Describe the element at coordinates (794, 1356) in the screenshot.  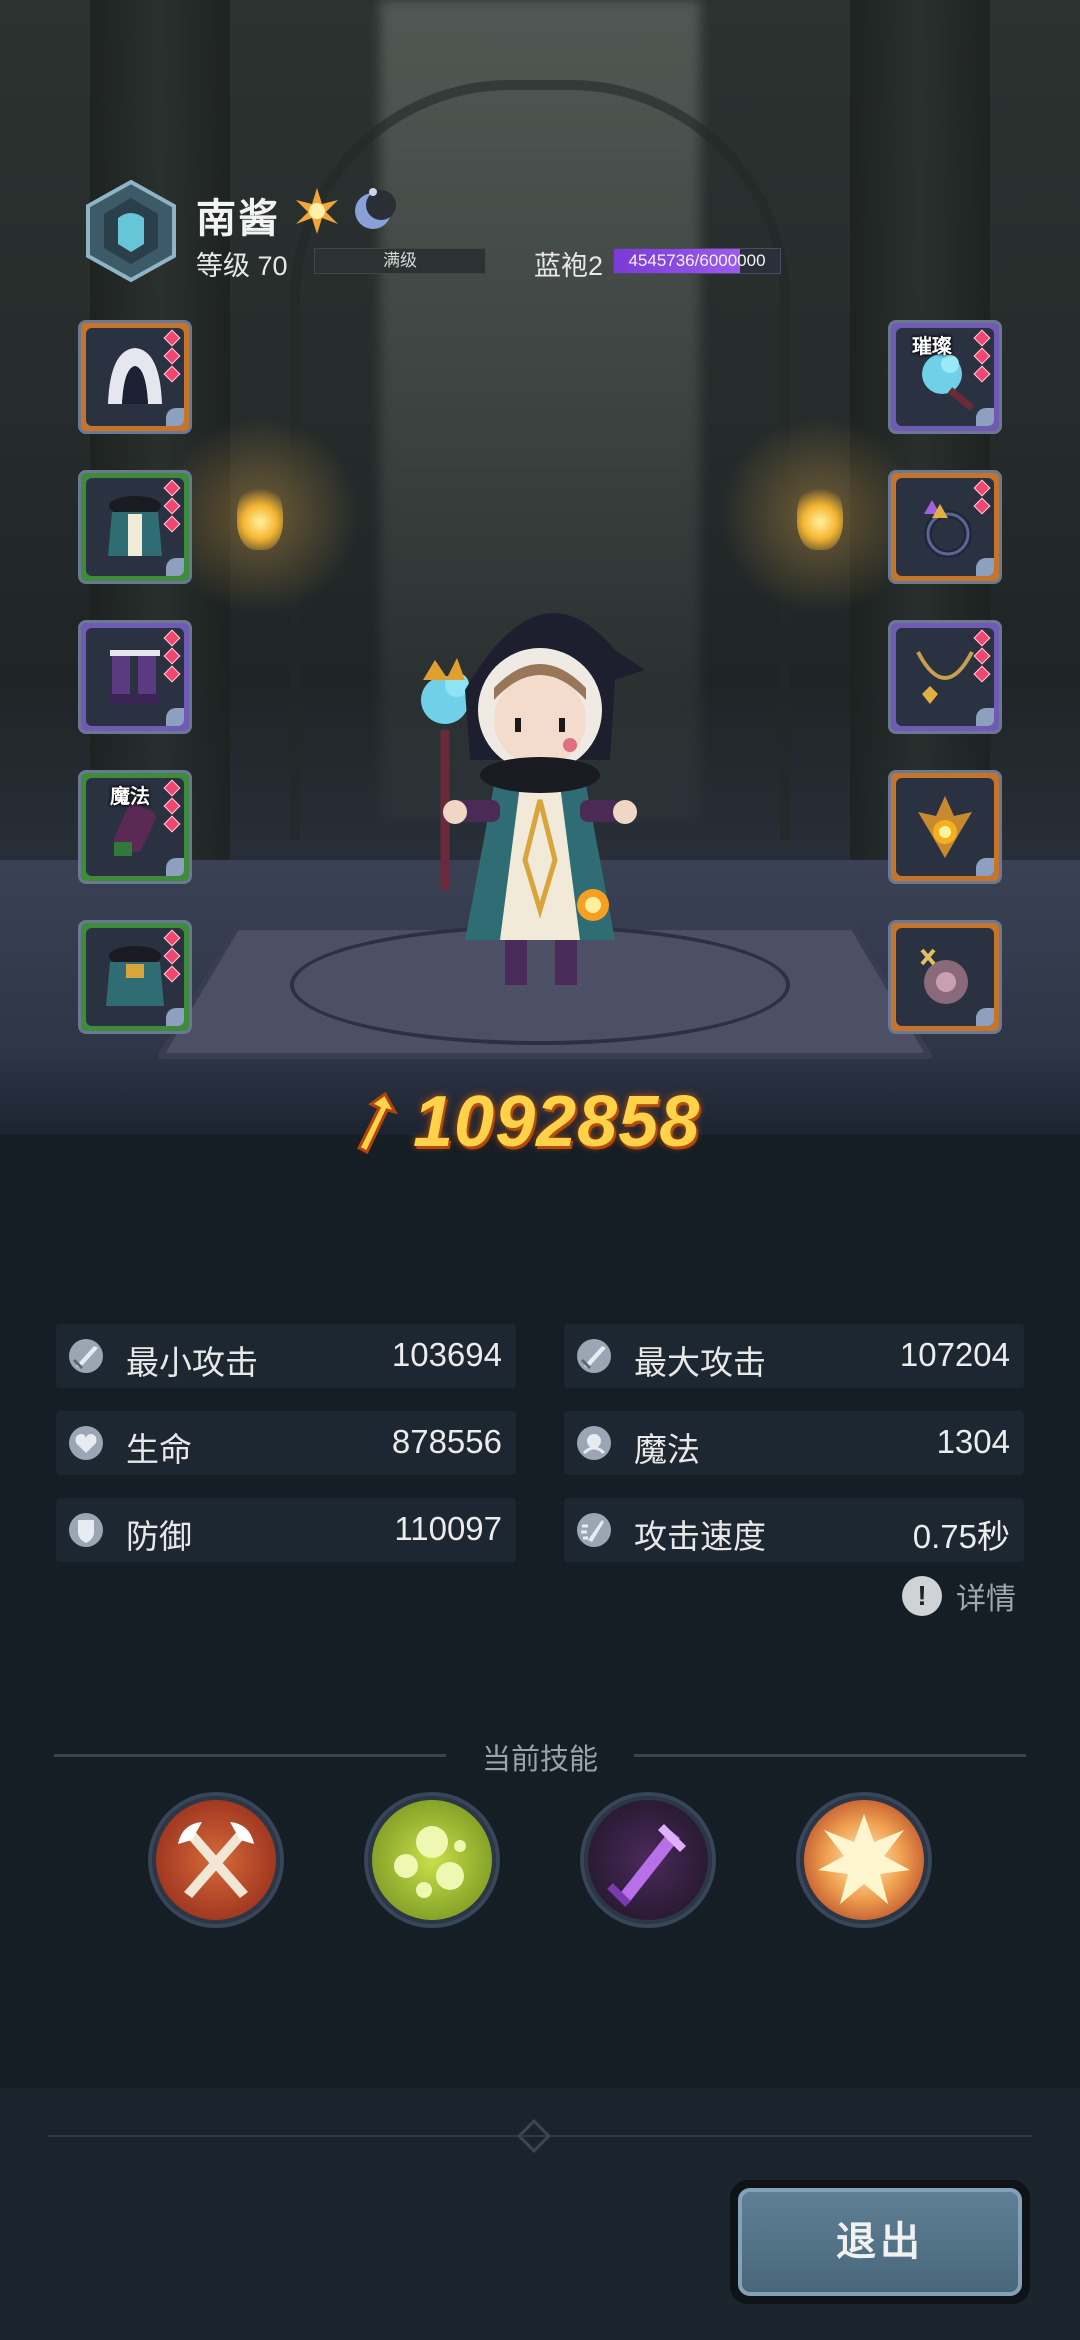
I see `stat-max-attack: 最大攻击 107204` at that location.